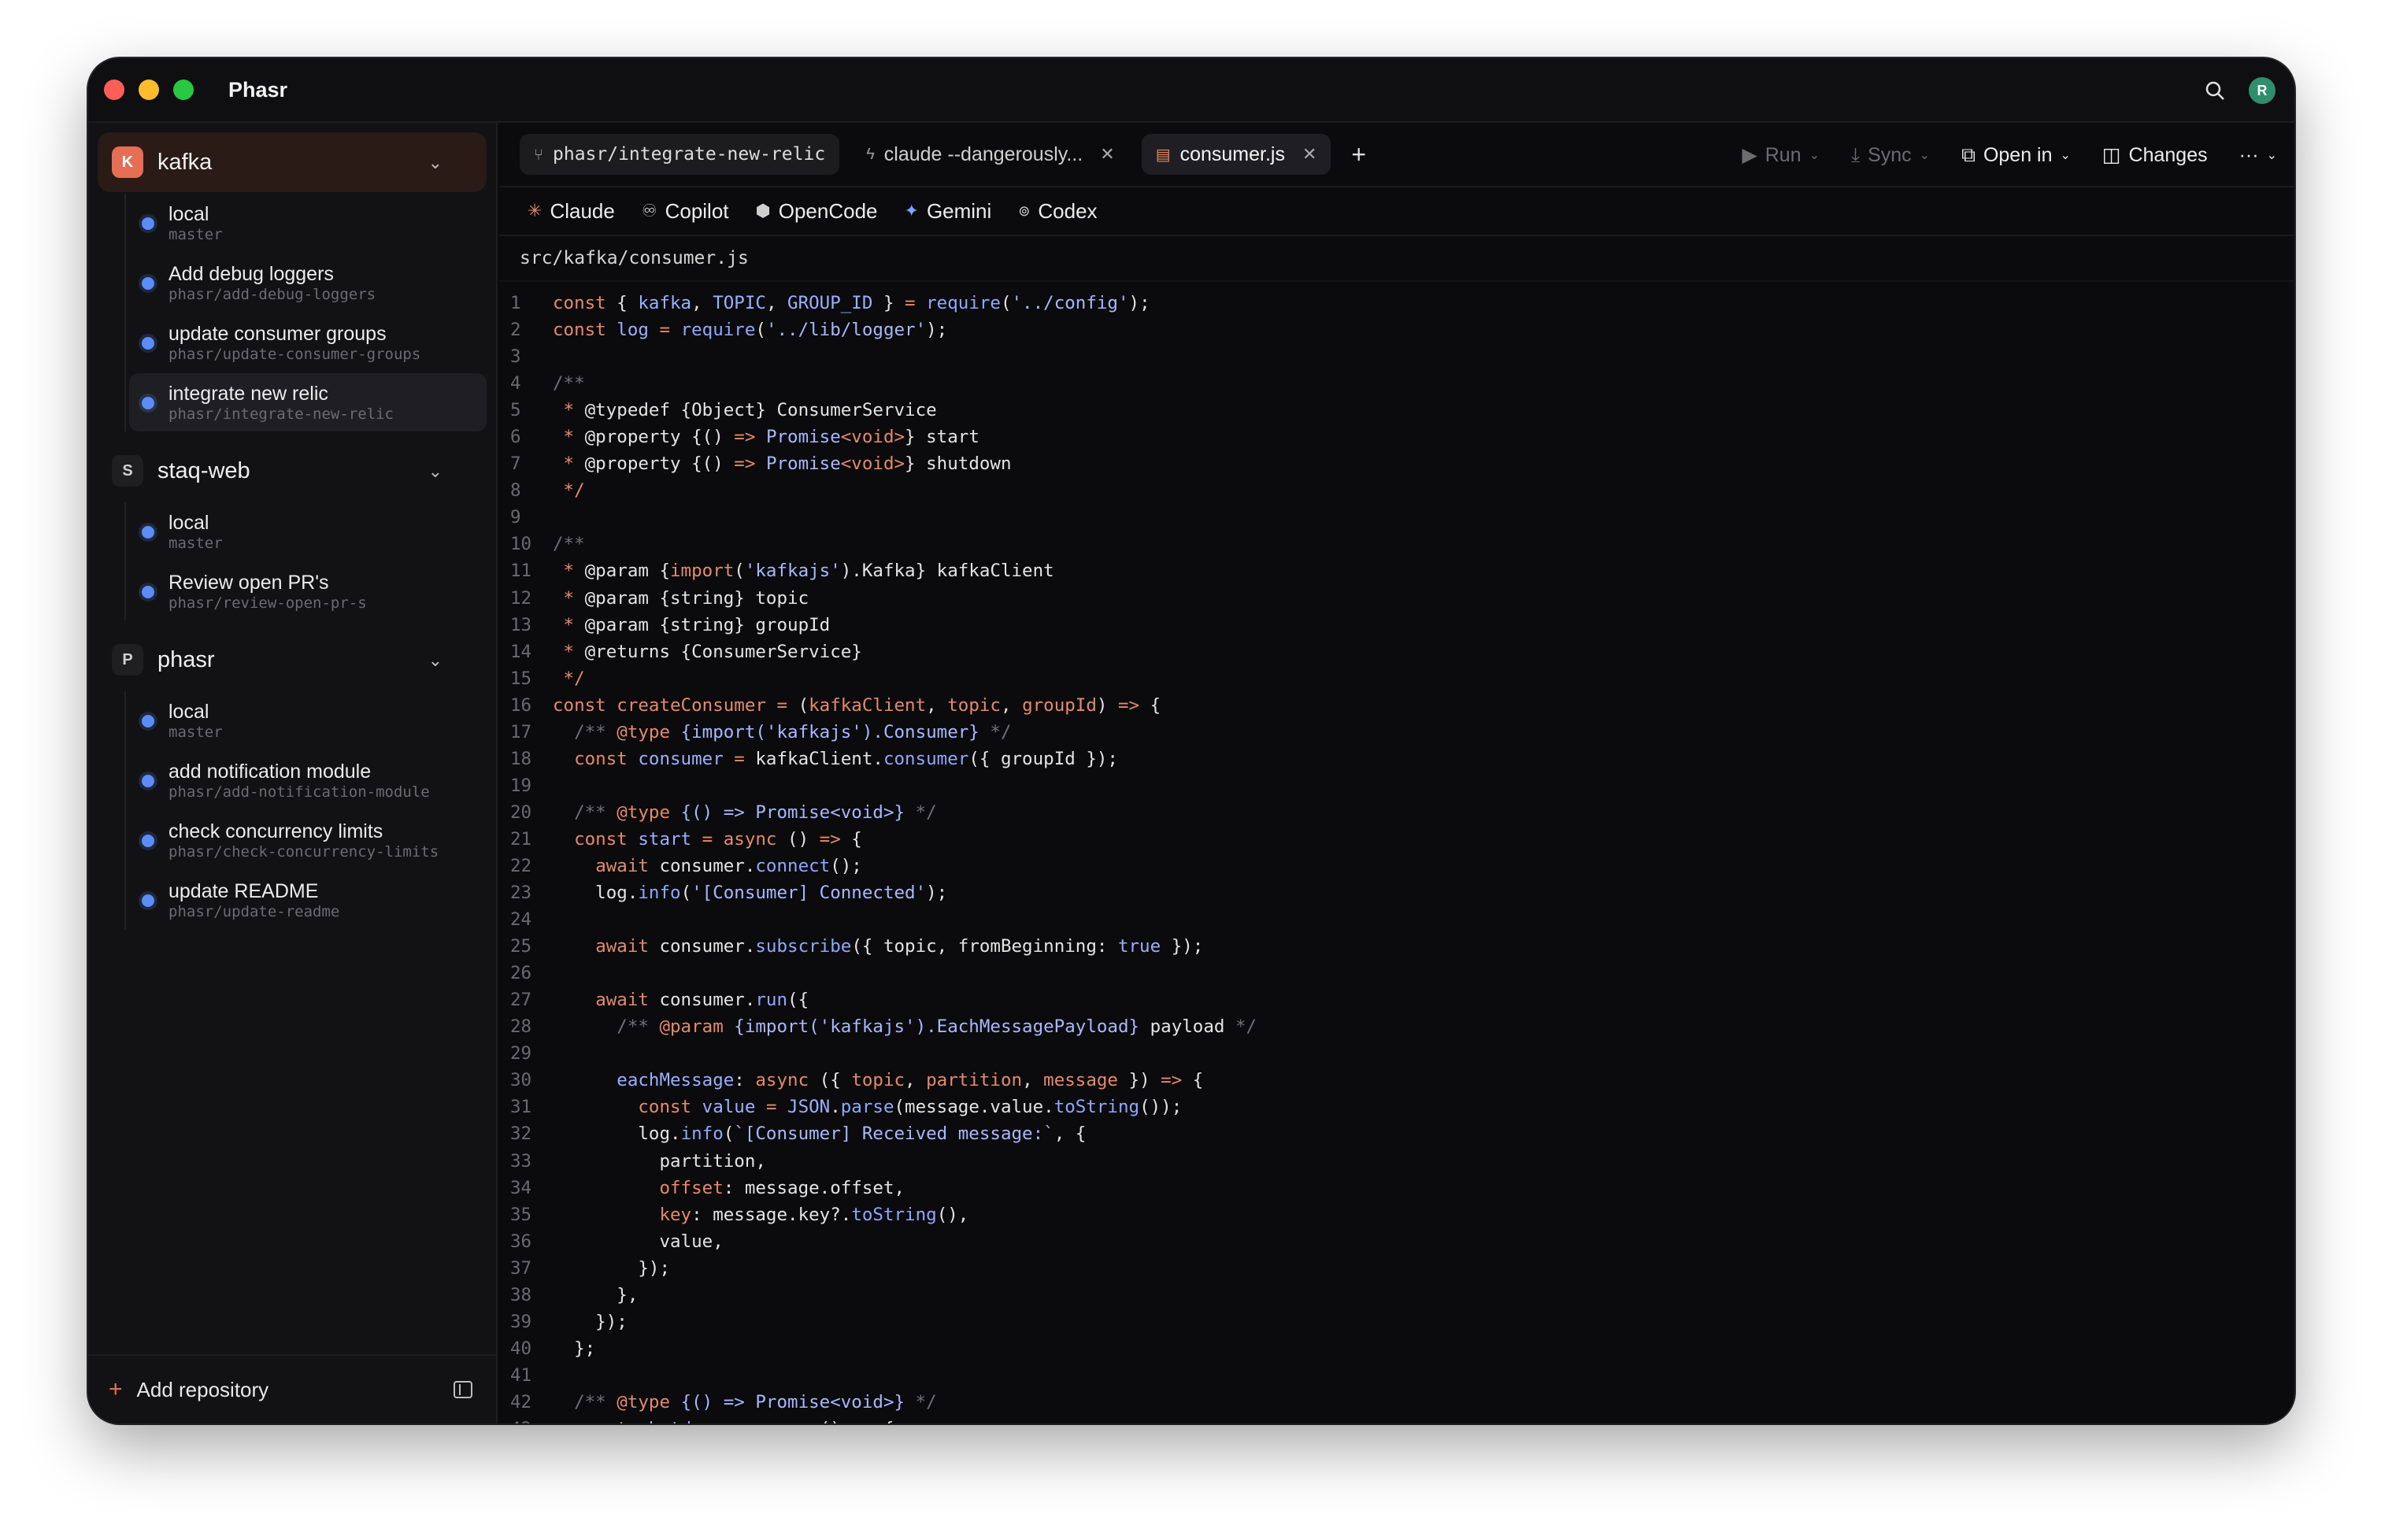 This screenshot has height=1540, width=2381. What do you see at coordinates (538, 154) in the screenshot?
I see `git-branch-icon: ⑂` at bounding box center [538, 154].